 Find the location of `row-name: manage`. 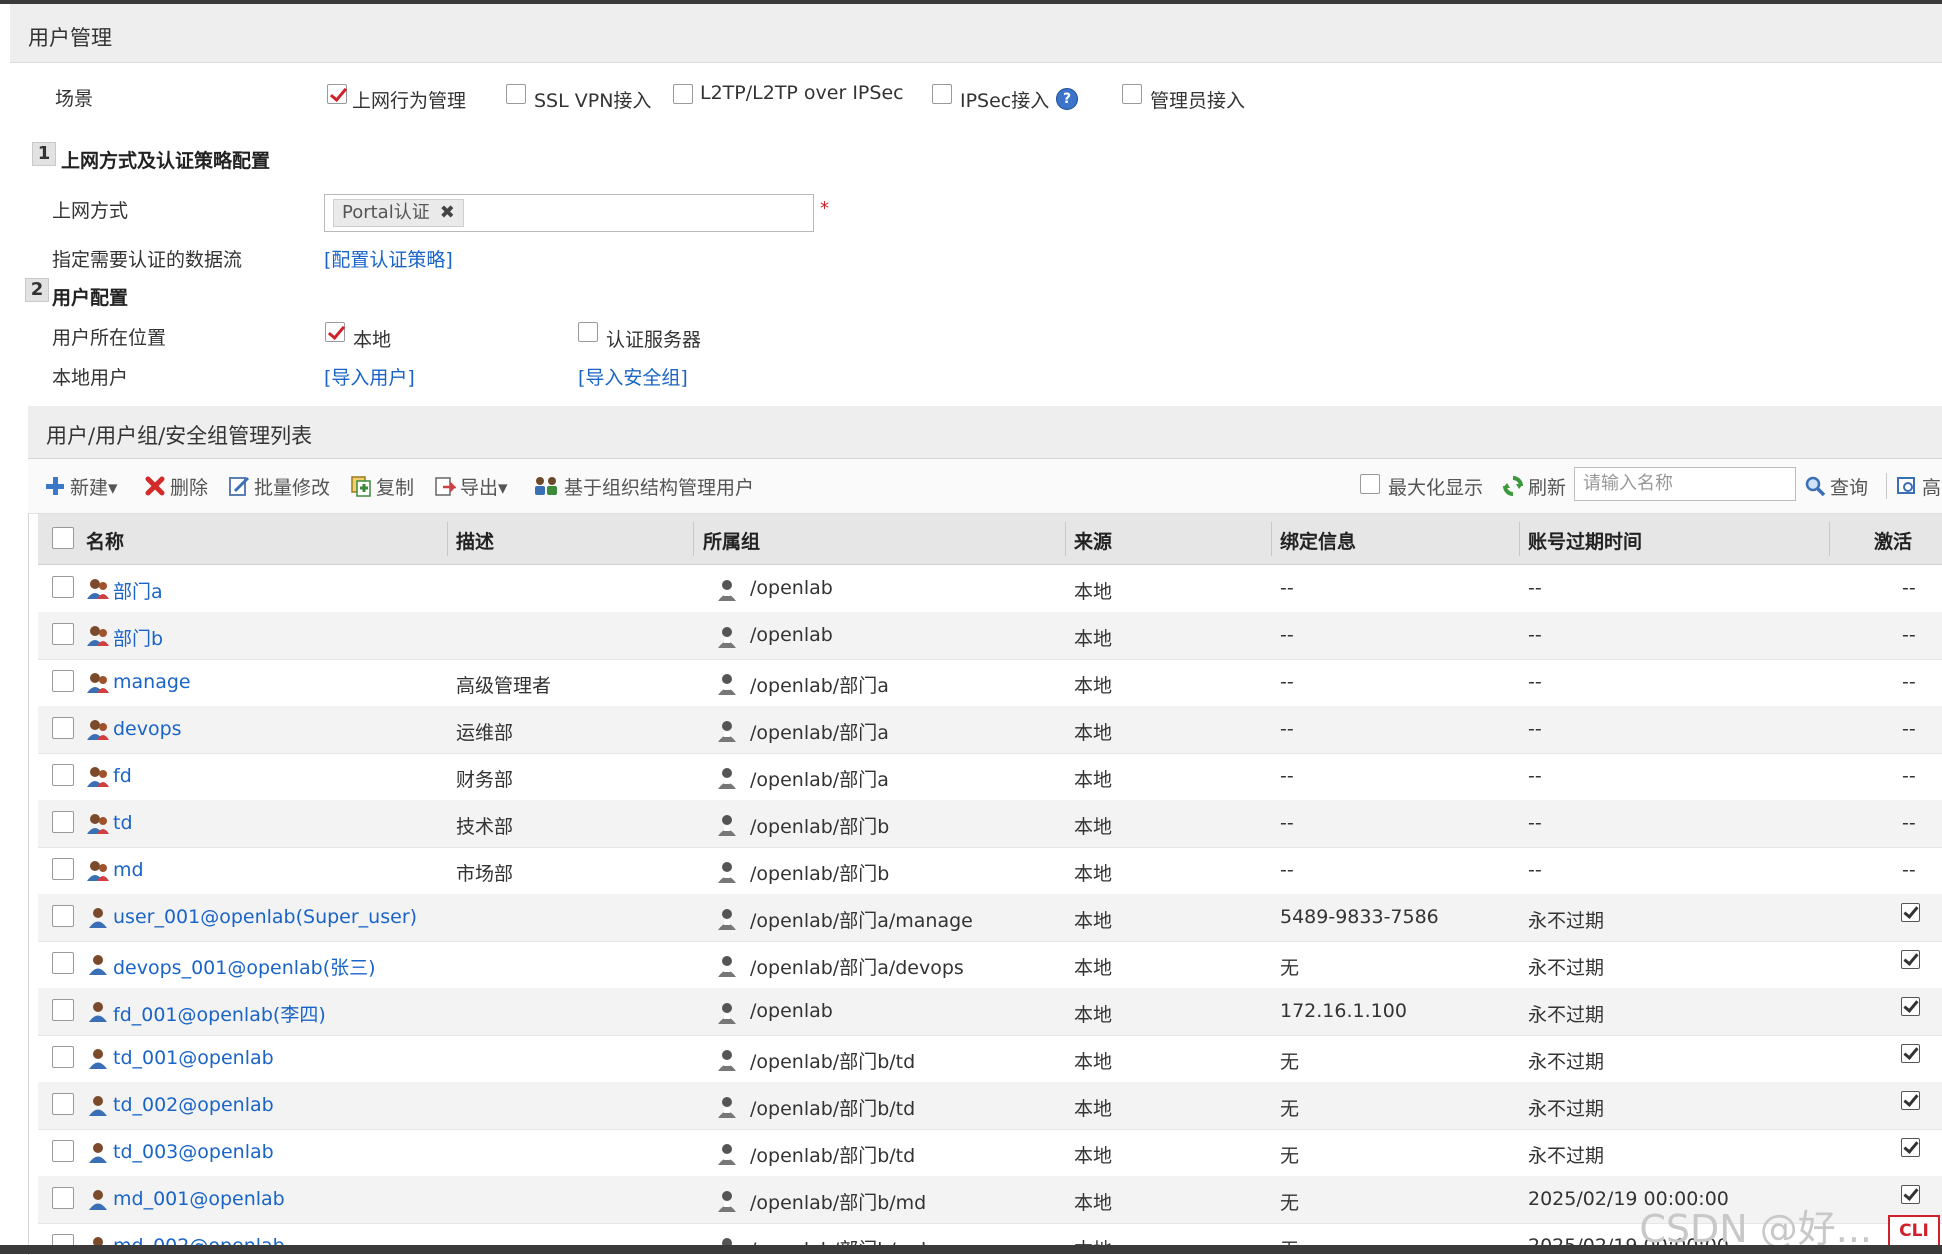

row-name: manage is located at coordinates (152, 682).